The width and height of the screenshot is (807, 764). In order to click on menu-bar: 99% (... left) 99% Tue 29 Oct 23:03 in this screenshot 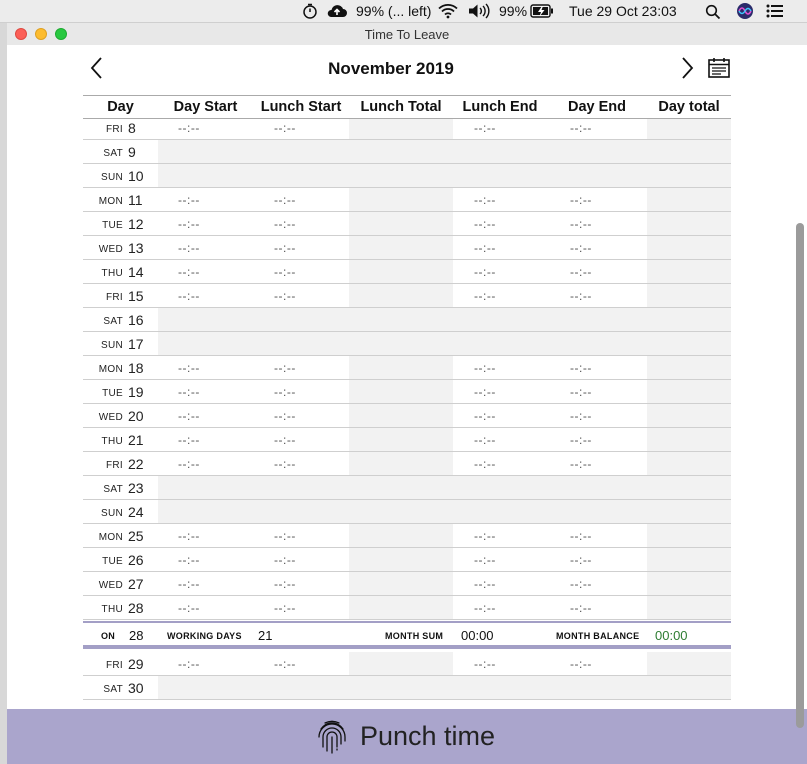, I will do `click(403, 11)`.